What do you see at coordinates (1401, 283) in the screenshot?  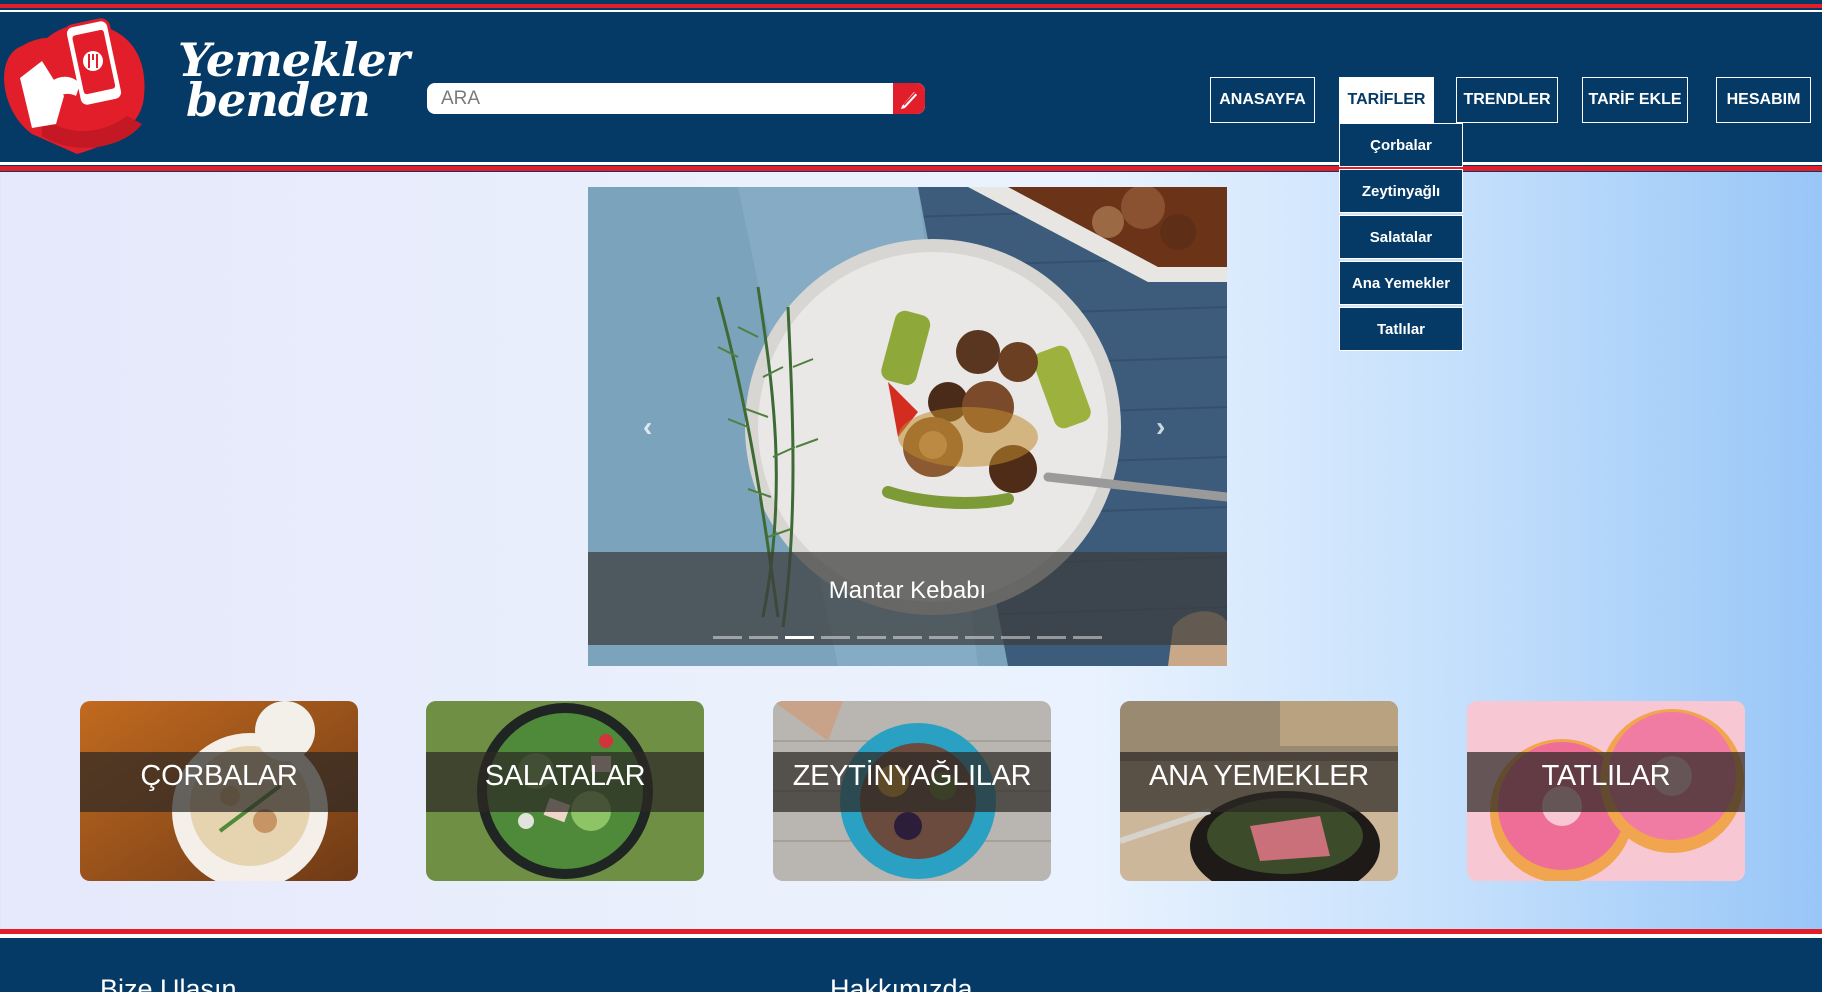 I see `dropdown-item-ana-yemekler: Ana Yemekler` at bounding box center [1401, 283].